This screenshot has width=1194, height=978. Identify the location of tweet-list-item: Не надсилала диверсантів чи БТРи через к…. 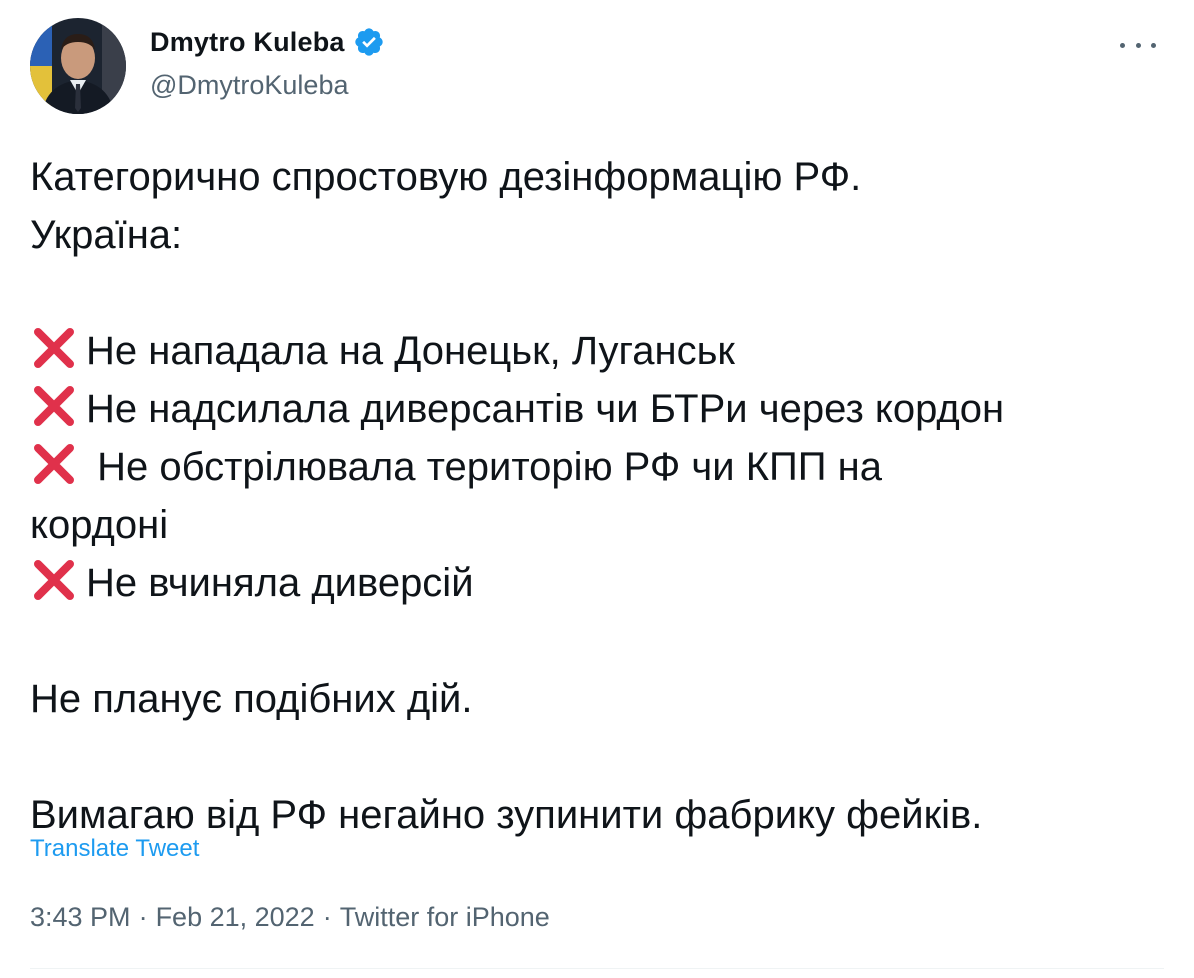
(595, 409).